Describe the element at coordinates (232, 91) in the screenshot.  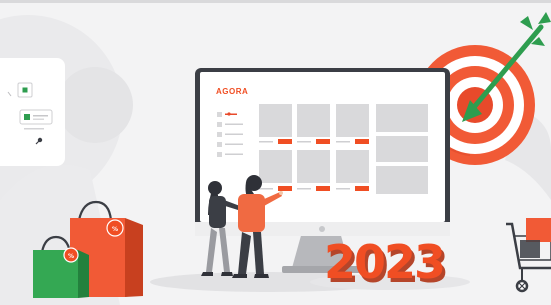
I see `brand-logo: AGORA` at that location.